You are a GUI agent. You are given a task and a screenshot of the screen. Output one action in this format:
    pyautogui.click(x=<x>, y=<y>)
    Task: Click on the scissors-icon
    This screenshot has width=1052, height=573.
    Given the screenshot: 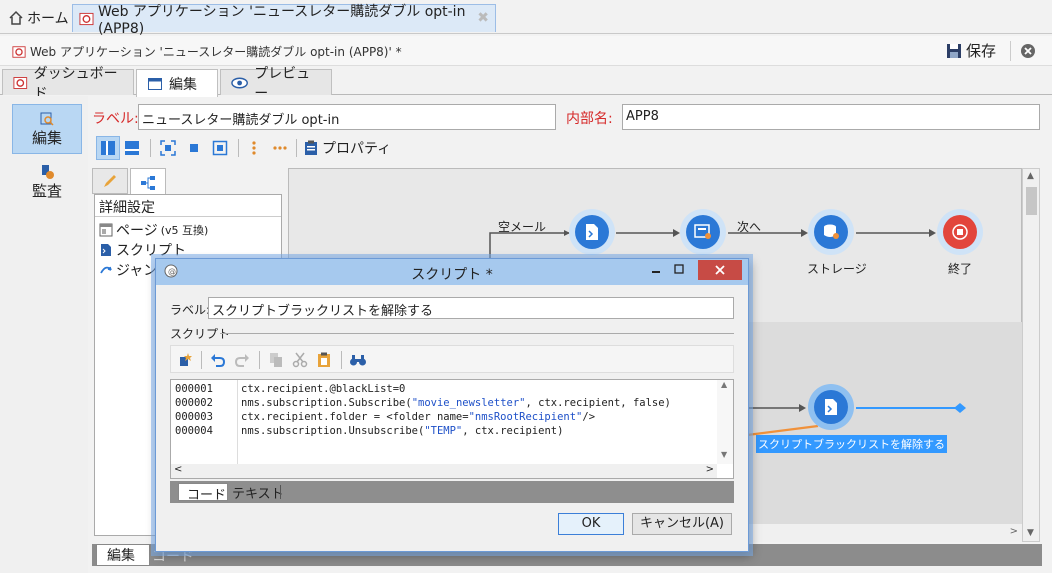 What is the action you would take?
    pyautogui.click(x=300, y=360)
    